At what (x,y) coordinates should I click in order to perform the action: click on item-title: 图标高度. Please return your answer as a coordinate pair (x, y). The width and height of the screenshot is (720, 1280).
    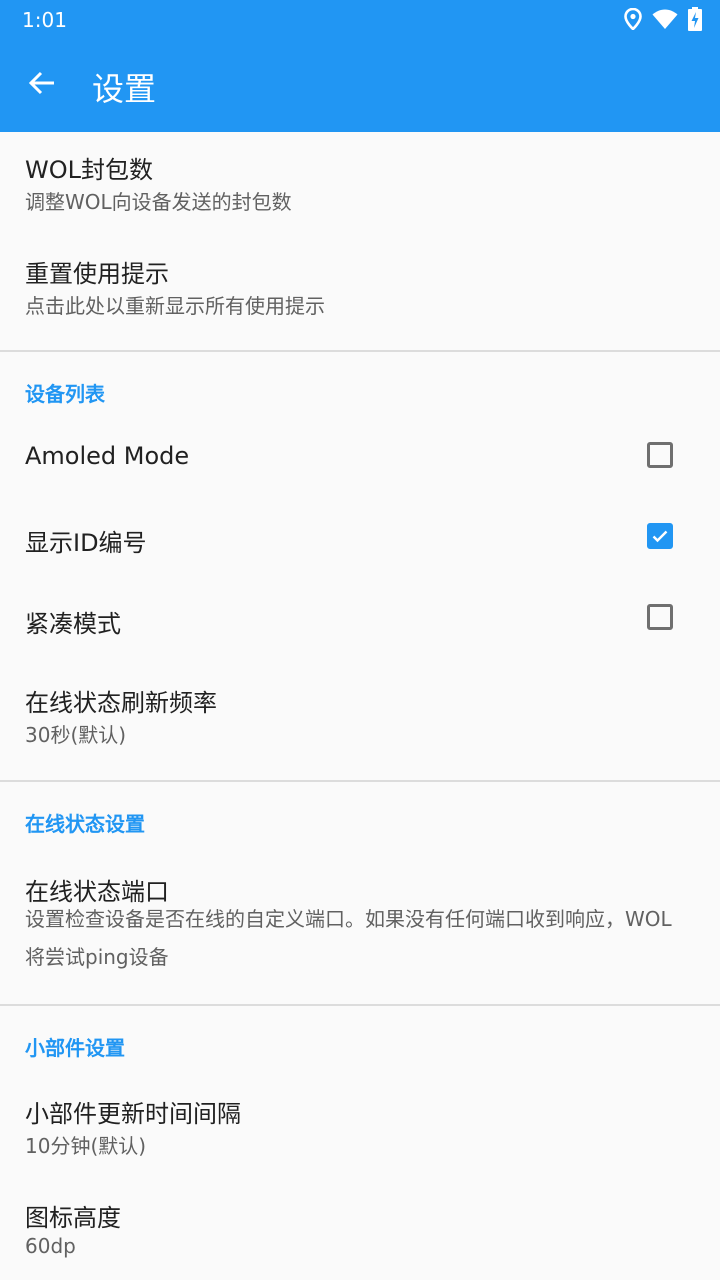
    Looking at the image, I should click on (73, 1218).